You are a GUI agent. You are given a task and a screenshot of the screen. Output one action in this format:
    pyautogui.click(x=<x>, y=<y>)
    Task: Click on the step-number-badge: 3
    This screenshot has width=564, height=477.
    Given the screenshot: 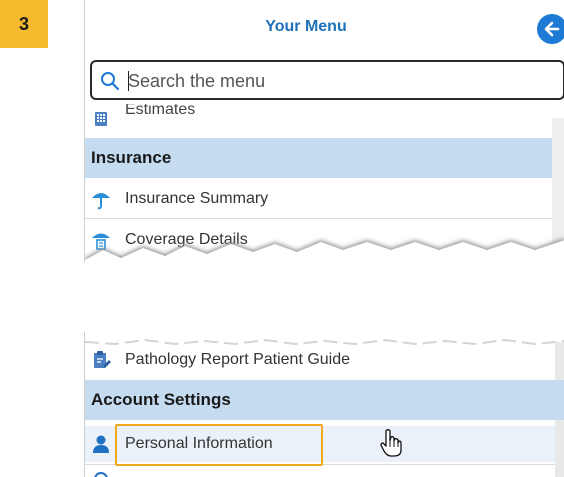 What is the action you would take?
    pyautogui.click(x=24, y=24)
    